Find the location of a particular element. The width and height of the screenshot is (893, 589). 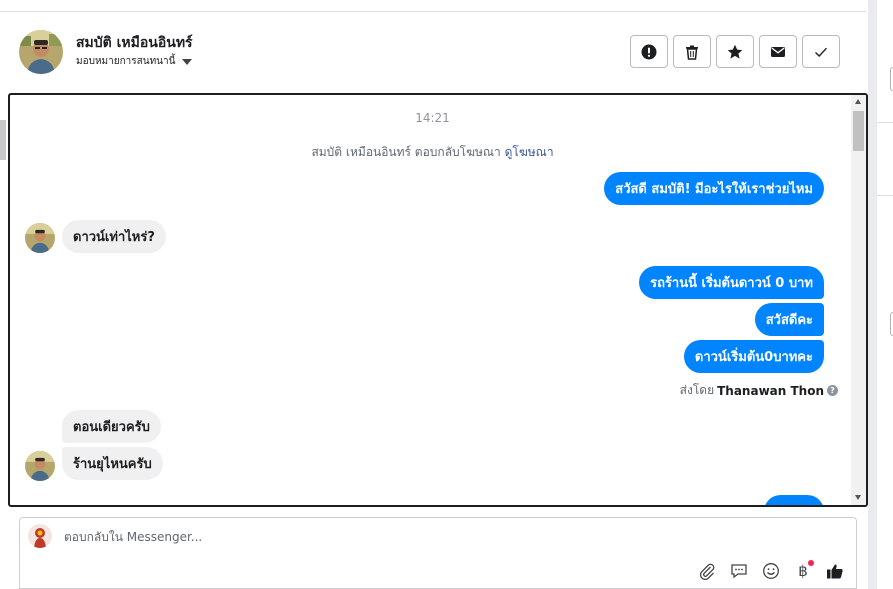

payment-icon: ฿ is located at coordinates (803, 571).